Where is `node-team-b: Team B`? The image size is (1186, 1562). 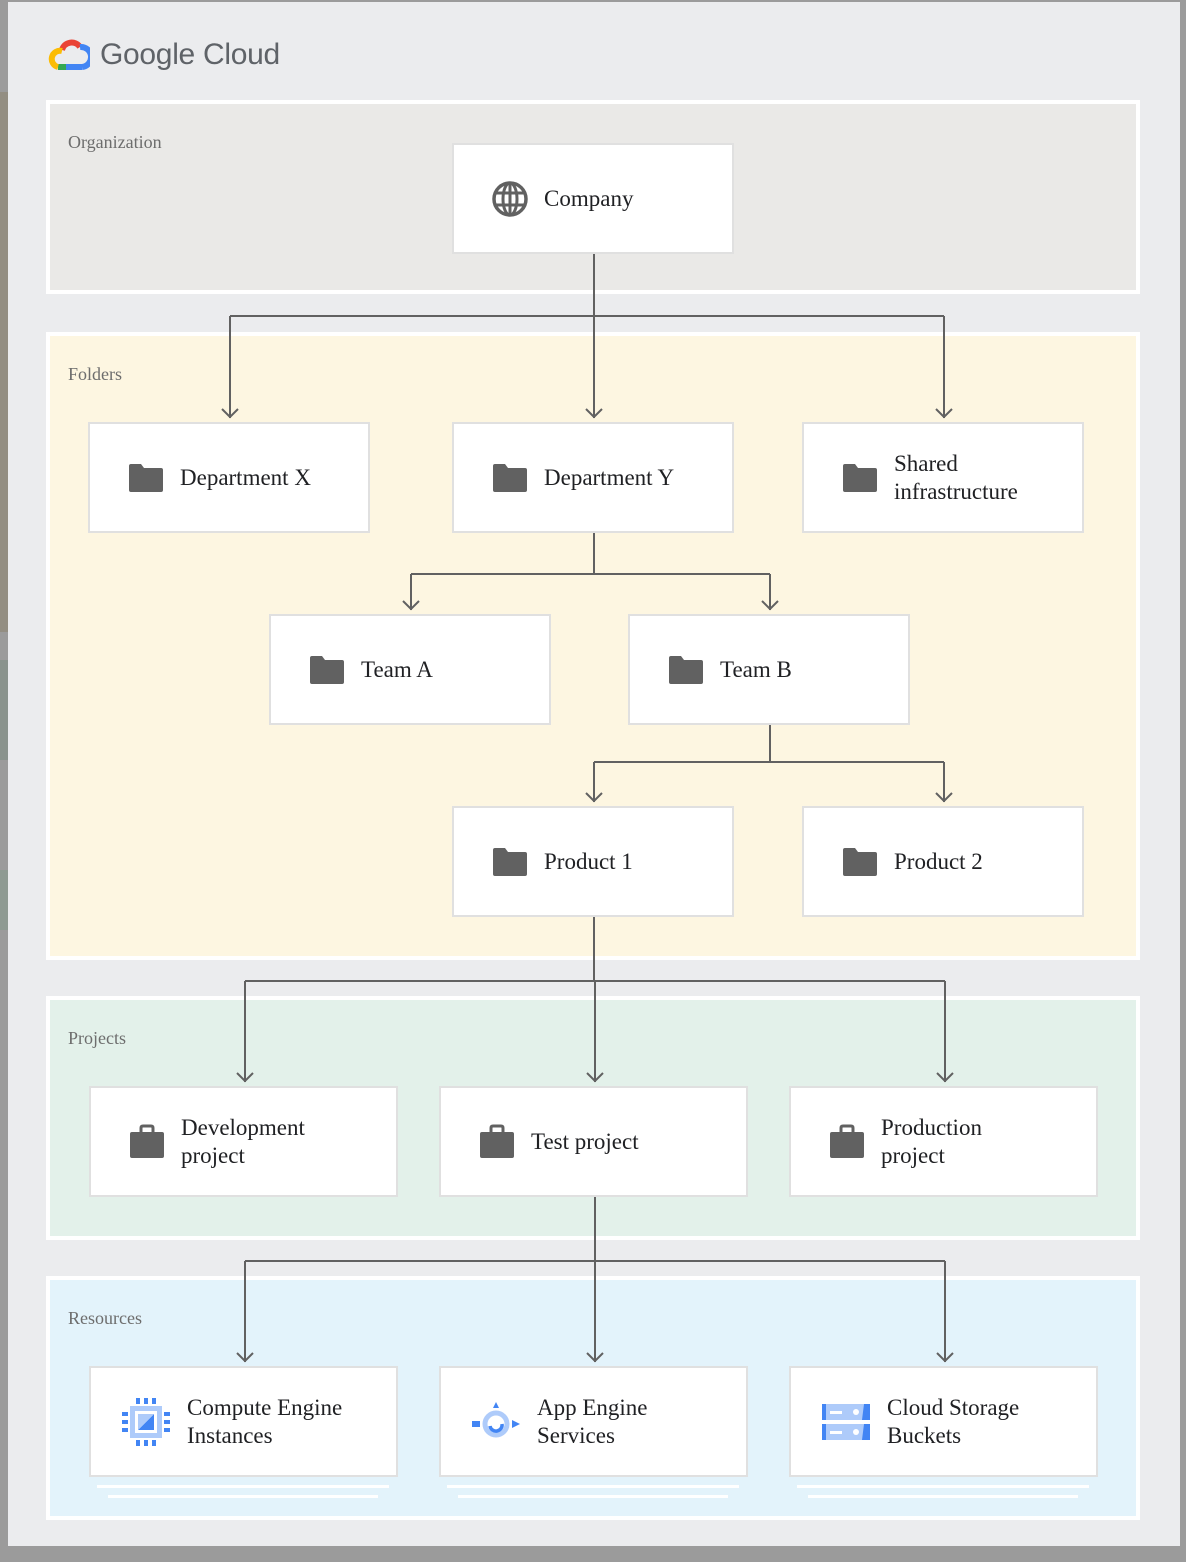
node-team-b: Team B is located at coordinates (769, 669).